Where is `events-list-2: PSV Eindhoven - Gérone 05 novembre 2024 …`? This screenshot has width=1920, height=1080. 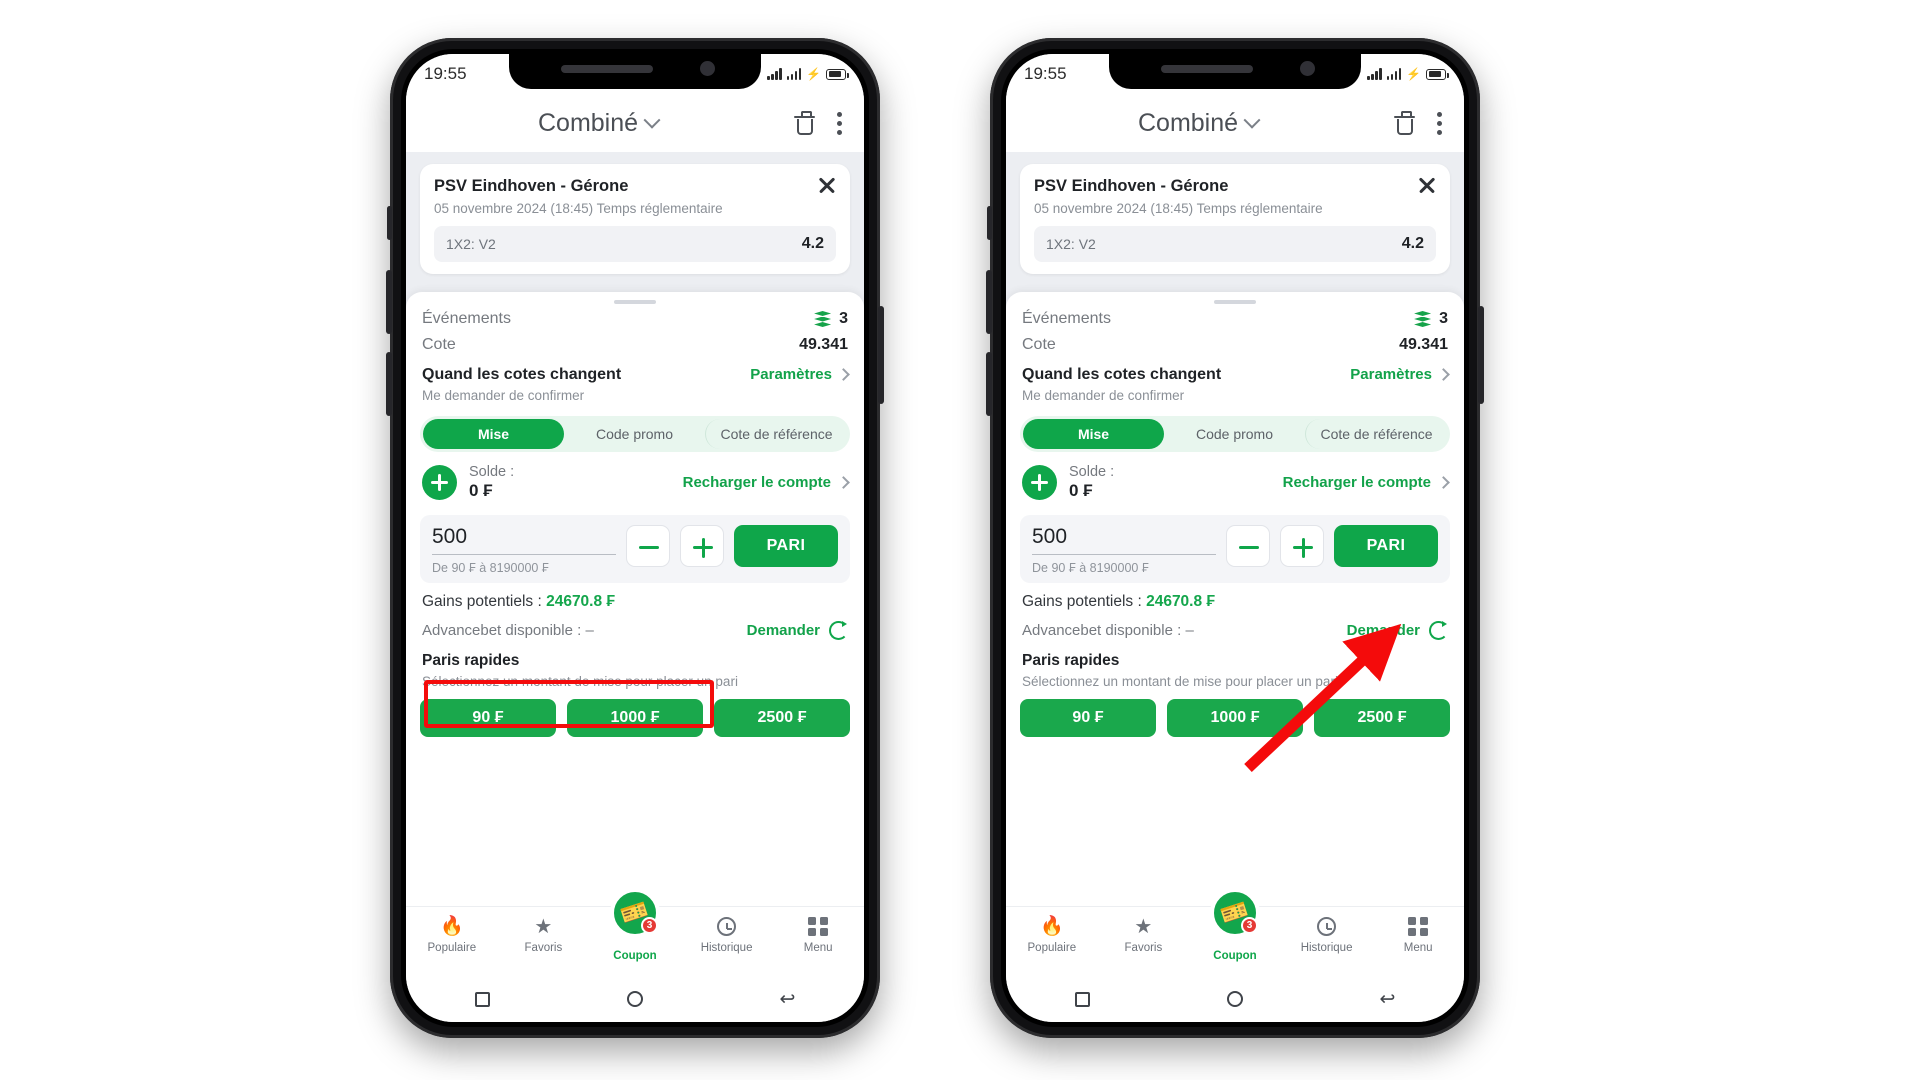 events-list-2: PSV Eindhoven - Gérone 05 novembre 2024 … is located at coordinates (1235, 222).